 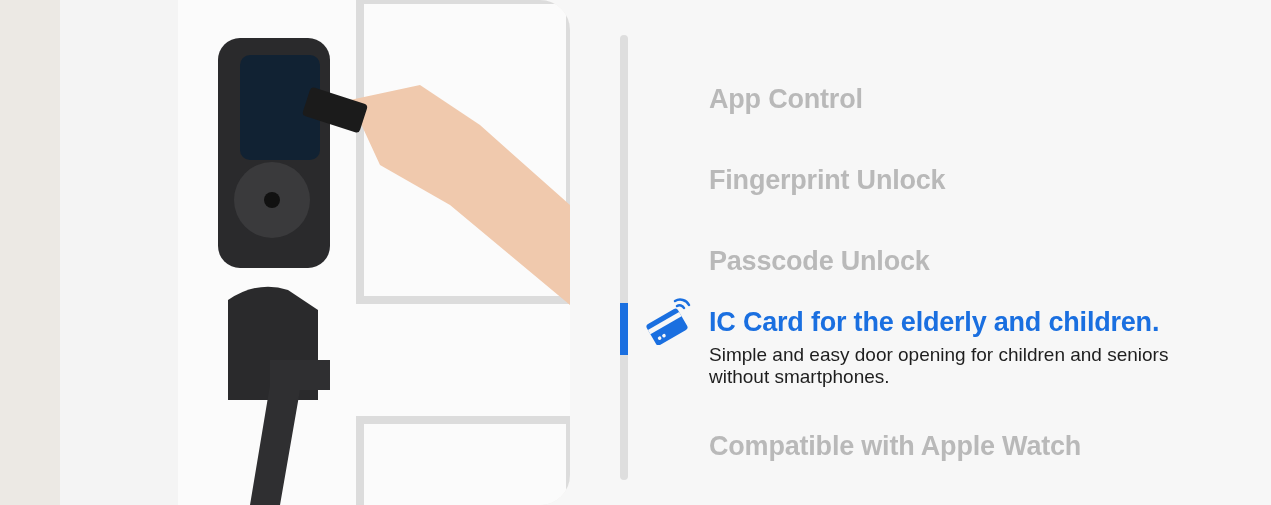 I want to click on feature-title: Passcode Unlock, so click(x=819, y=260).